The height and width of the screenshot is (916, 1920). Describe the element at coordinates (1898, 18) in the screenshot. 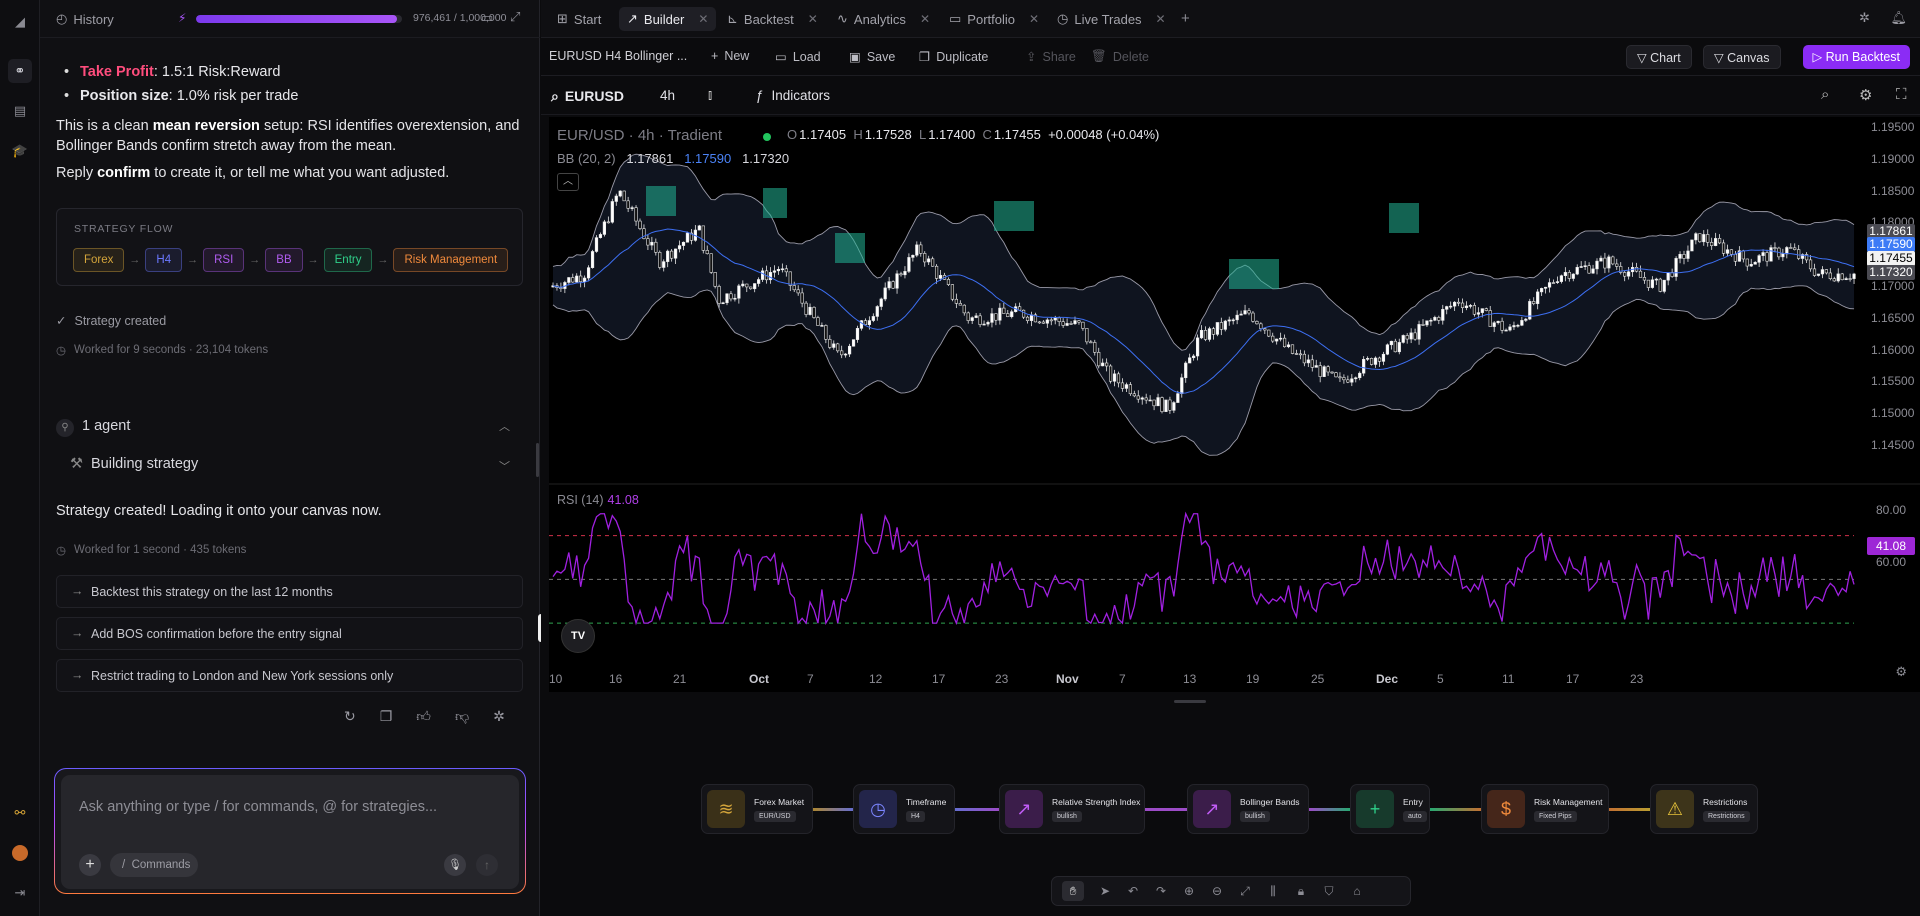

I see `bell-icon: 🔔︎` at that location.